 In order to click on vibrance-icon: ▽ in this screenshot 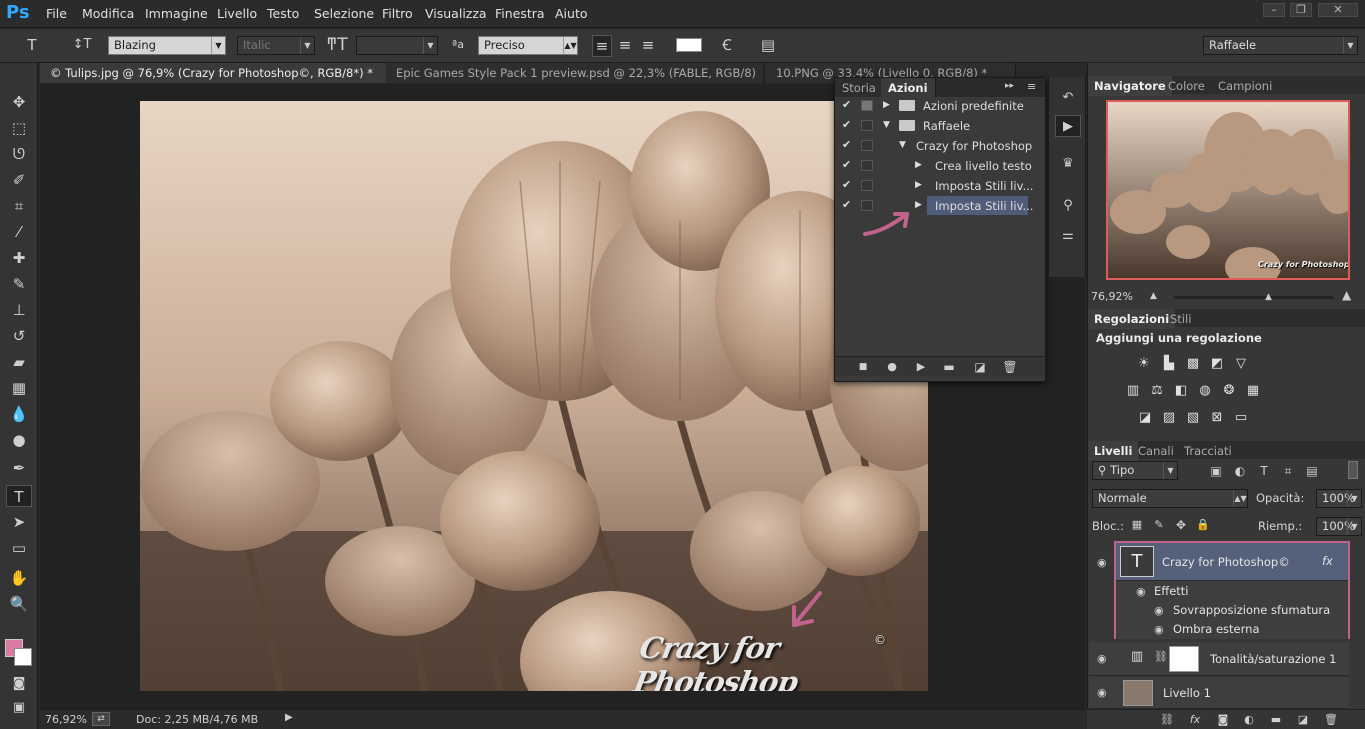, I will do `click(1241, 364)`.